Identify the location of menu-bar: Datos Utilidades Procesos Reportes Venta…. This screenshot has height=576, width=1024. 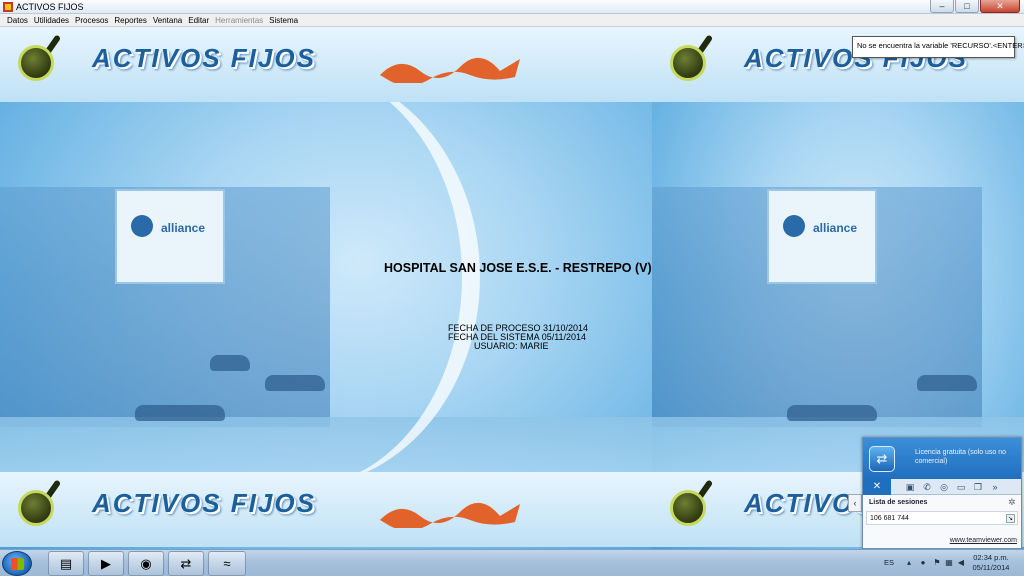
(512, 20).